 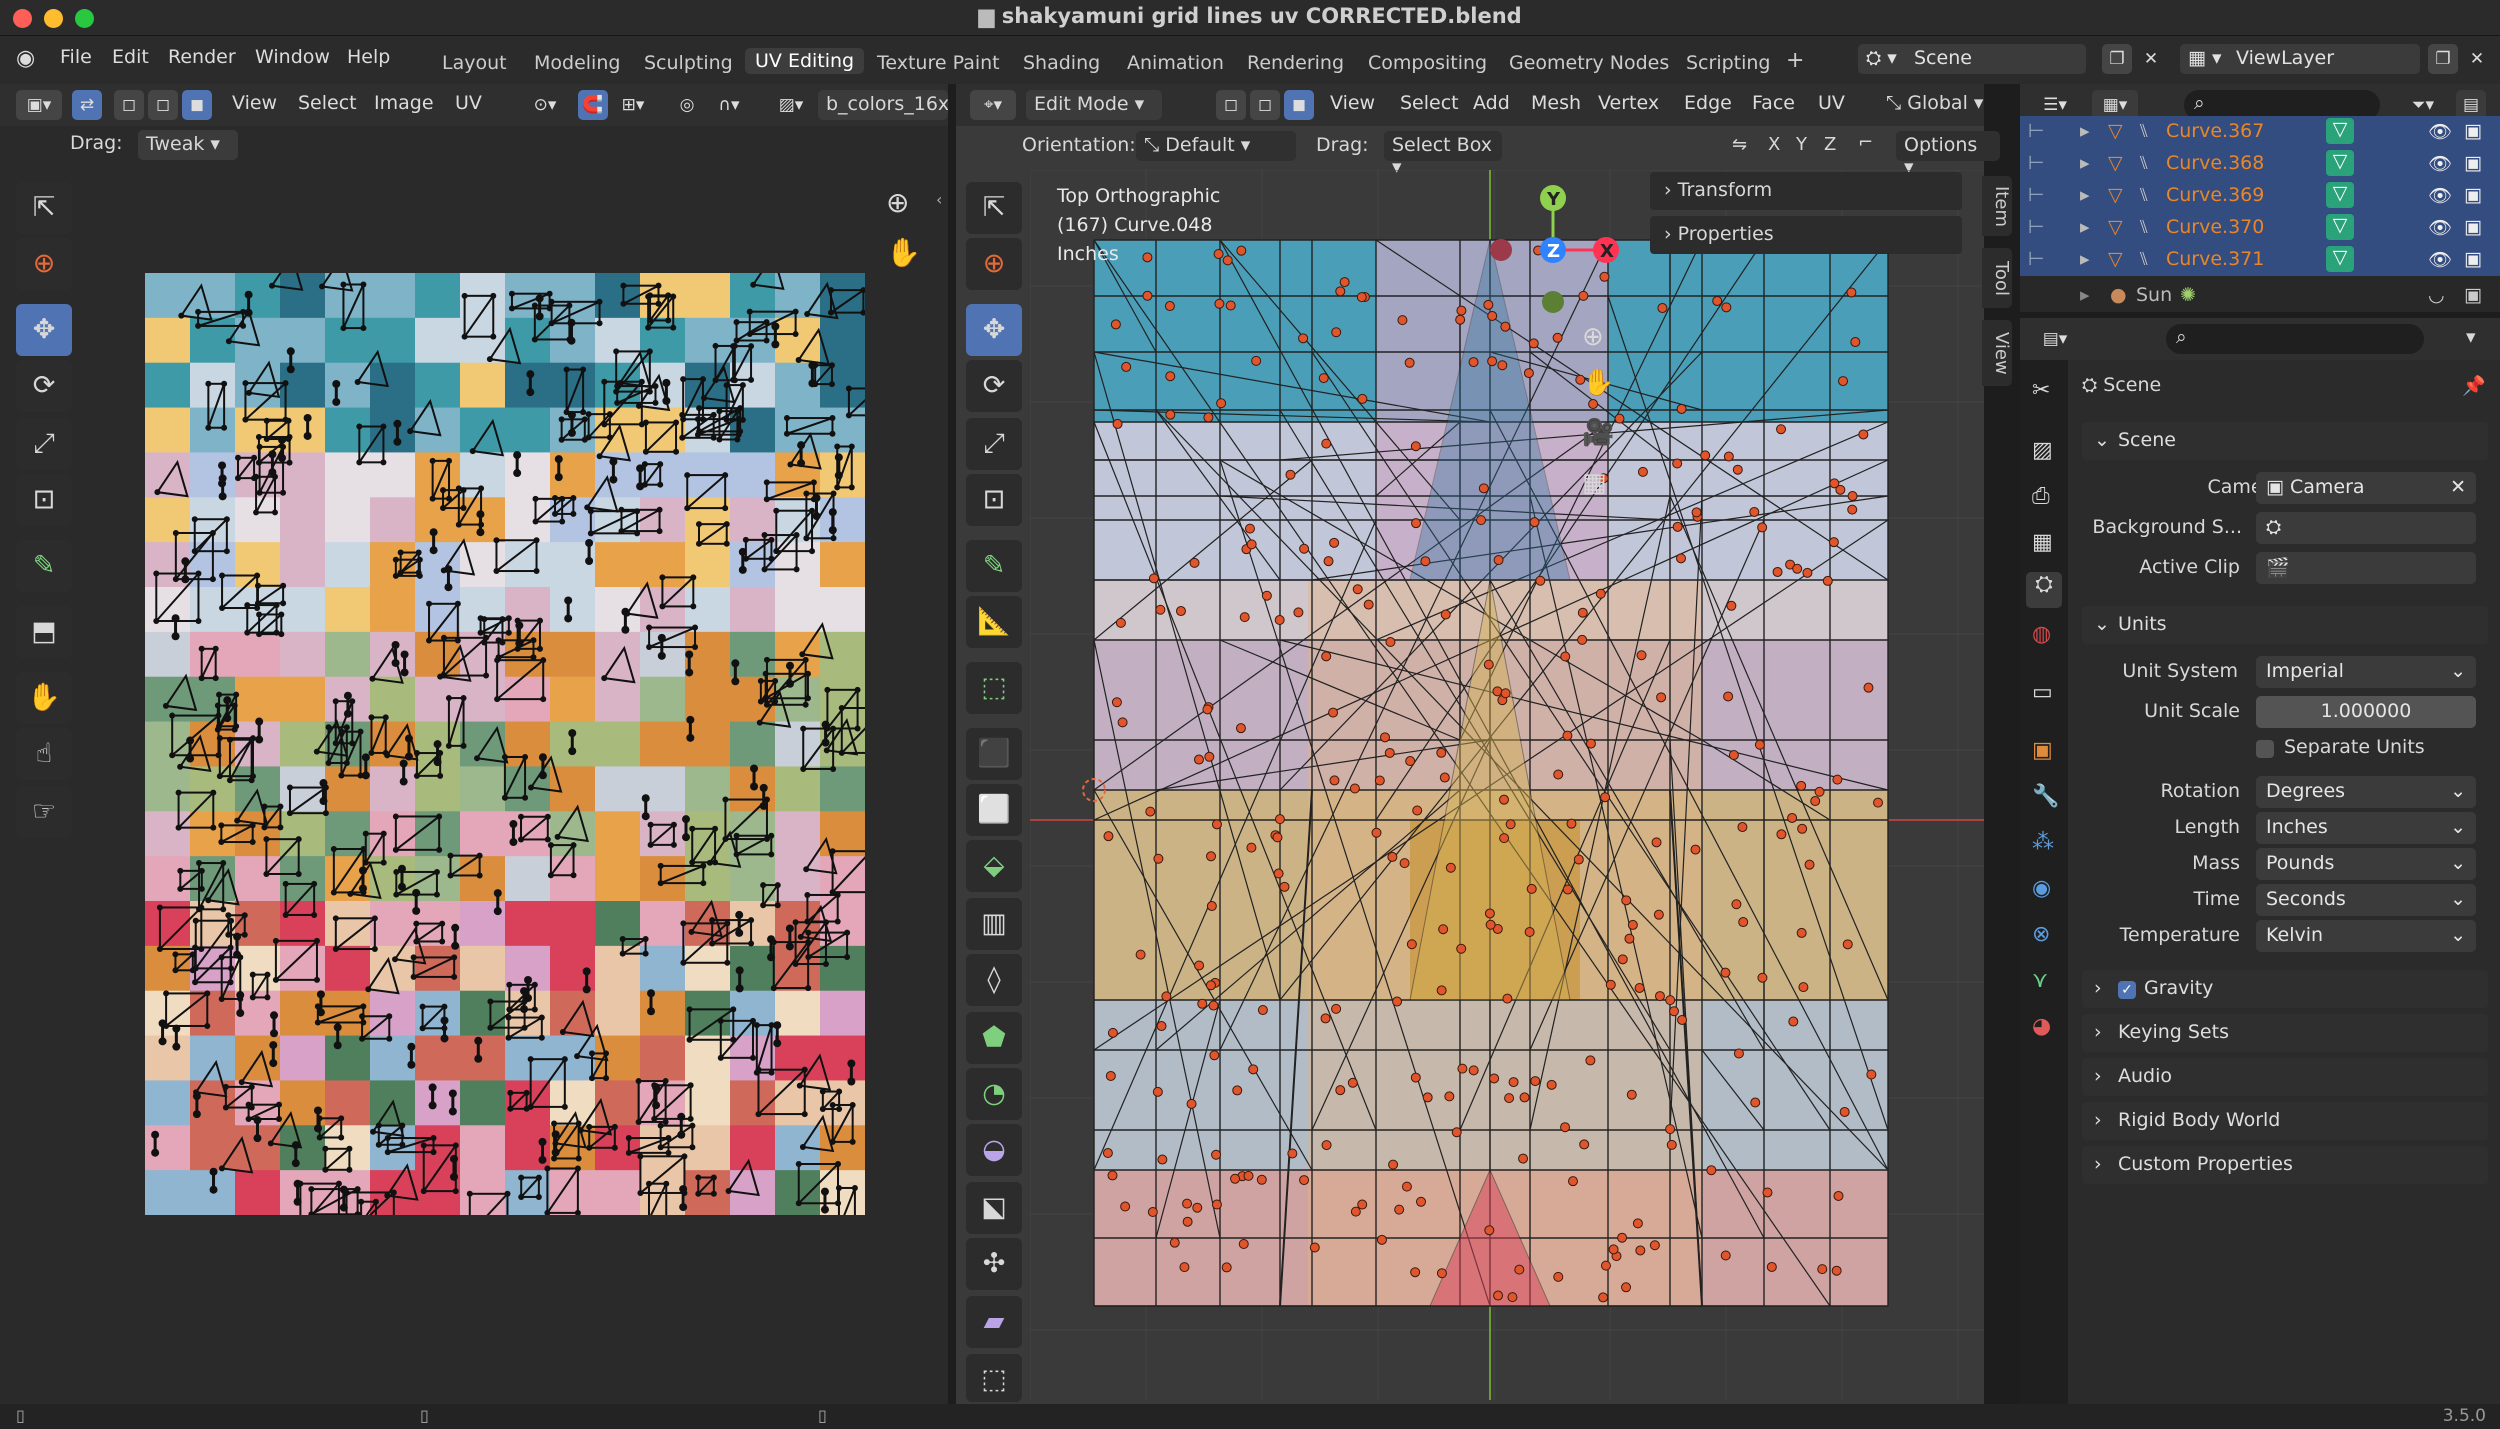 What do you see at coordinates (994, 924) in the screenshot?
I see `vp-loopcut-tool-icon: ▥` at bounding box center [994, 924].